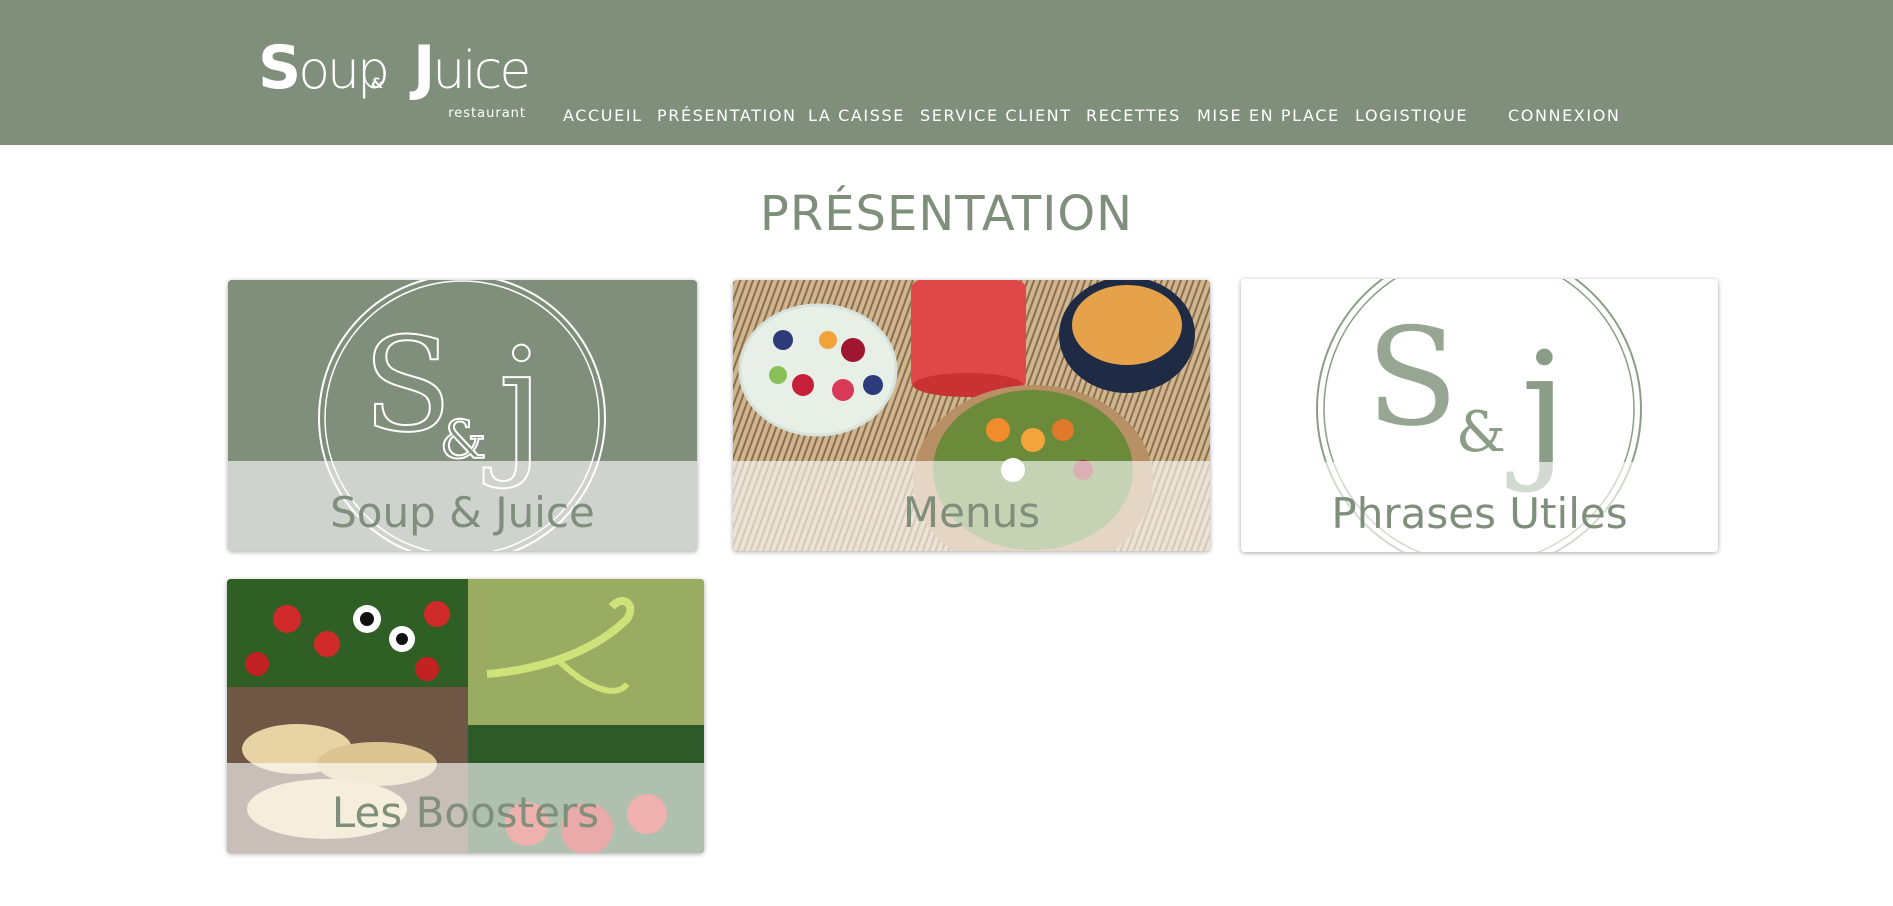 Image resolution: width=1893 pixels, height=906 pixels. I want to click on nav-item-connexion: CONNEXION, so click(1564, 115).